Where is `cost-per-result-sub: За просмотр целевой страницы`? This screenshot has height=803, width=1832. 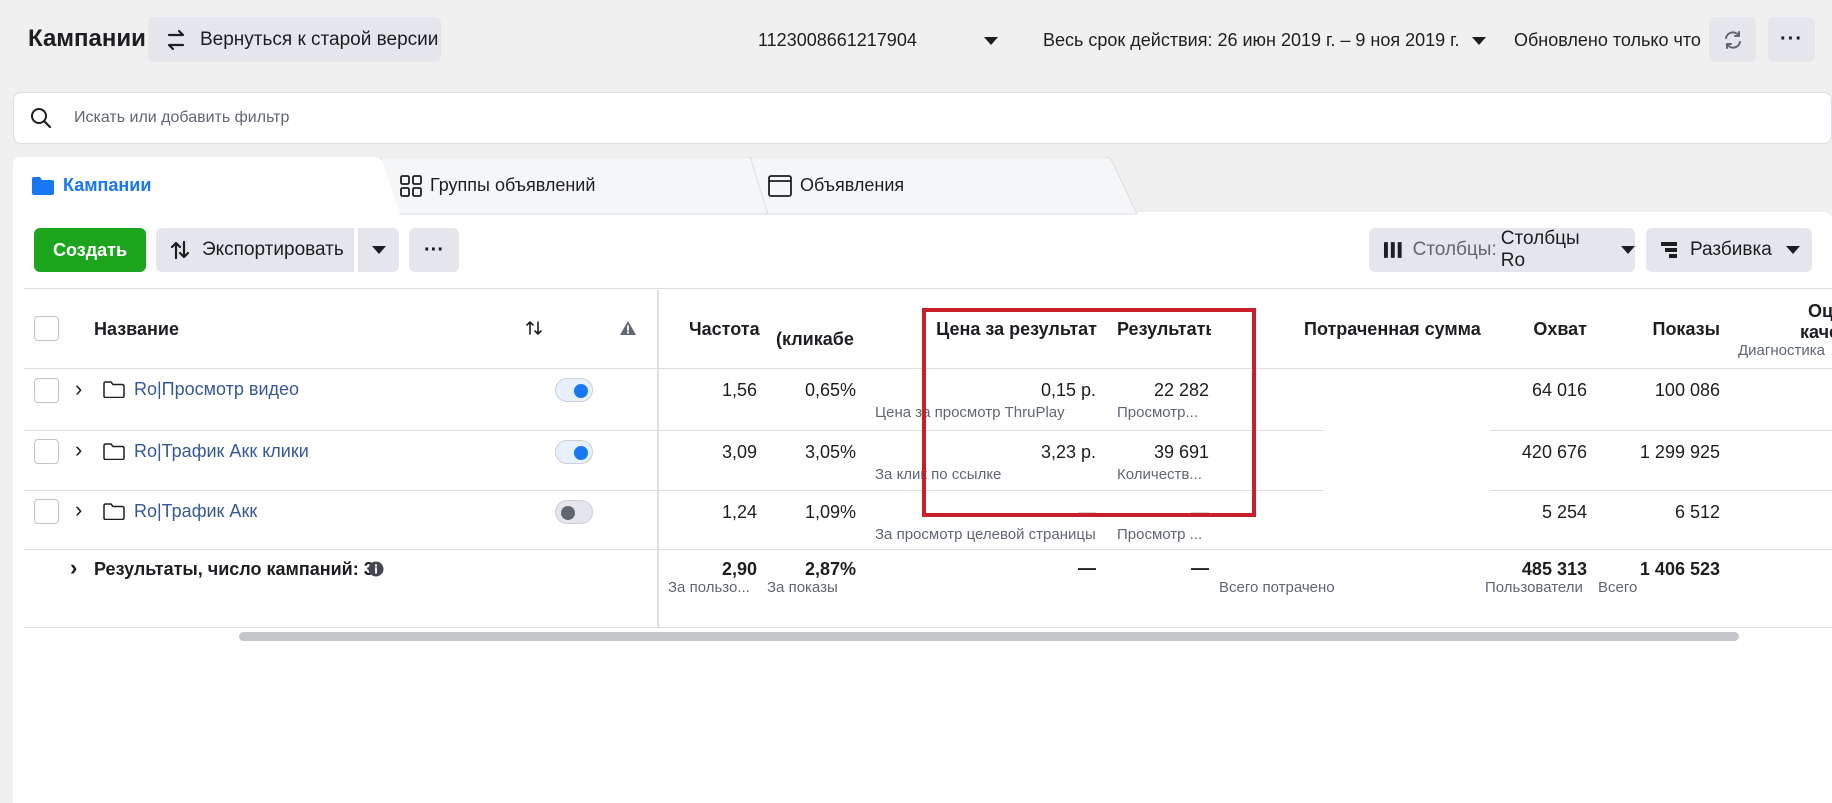
cost-per-result-sub: За просмотр целевой страницы is located at coordinates (985, 534).